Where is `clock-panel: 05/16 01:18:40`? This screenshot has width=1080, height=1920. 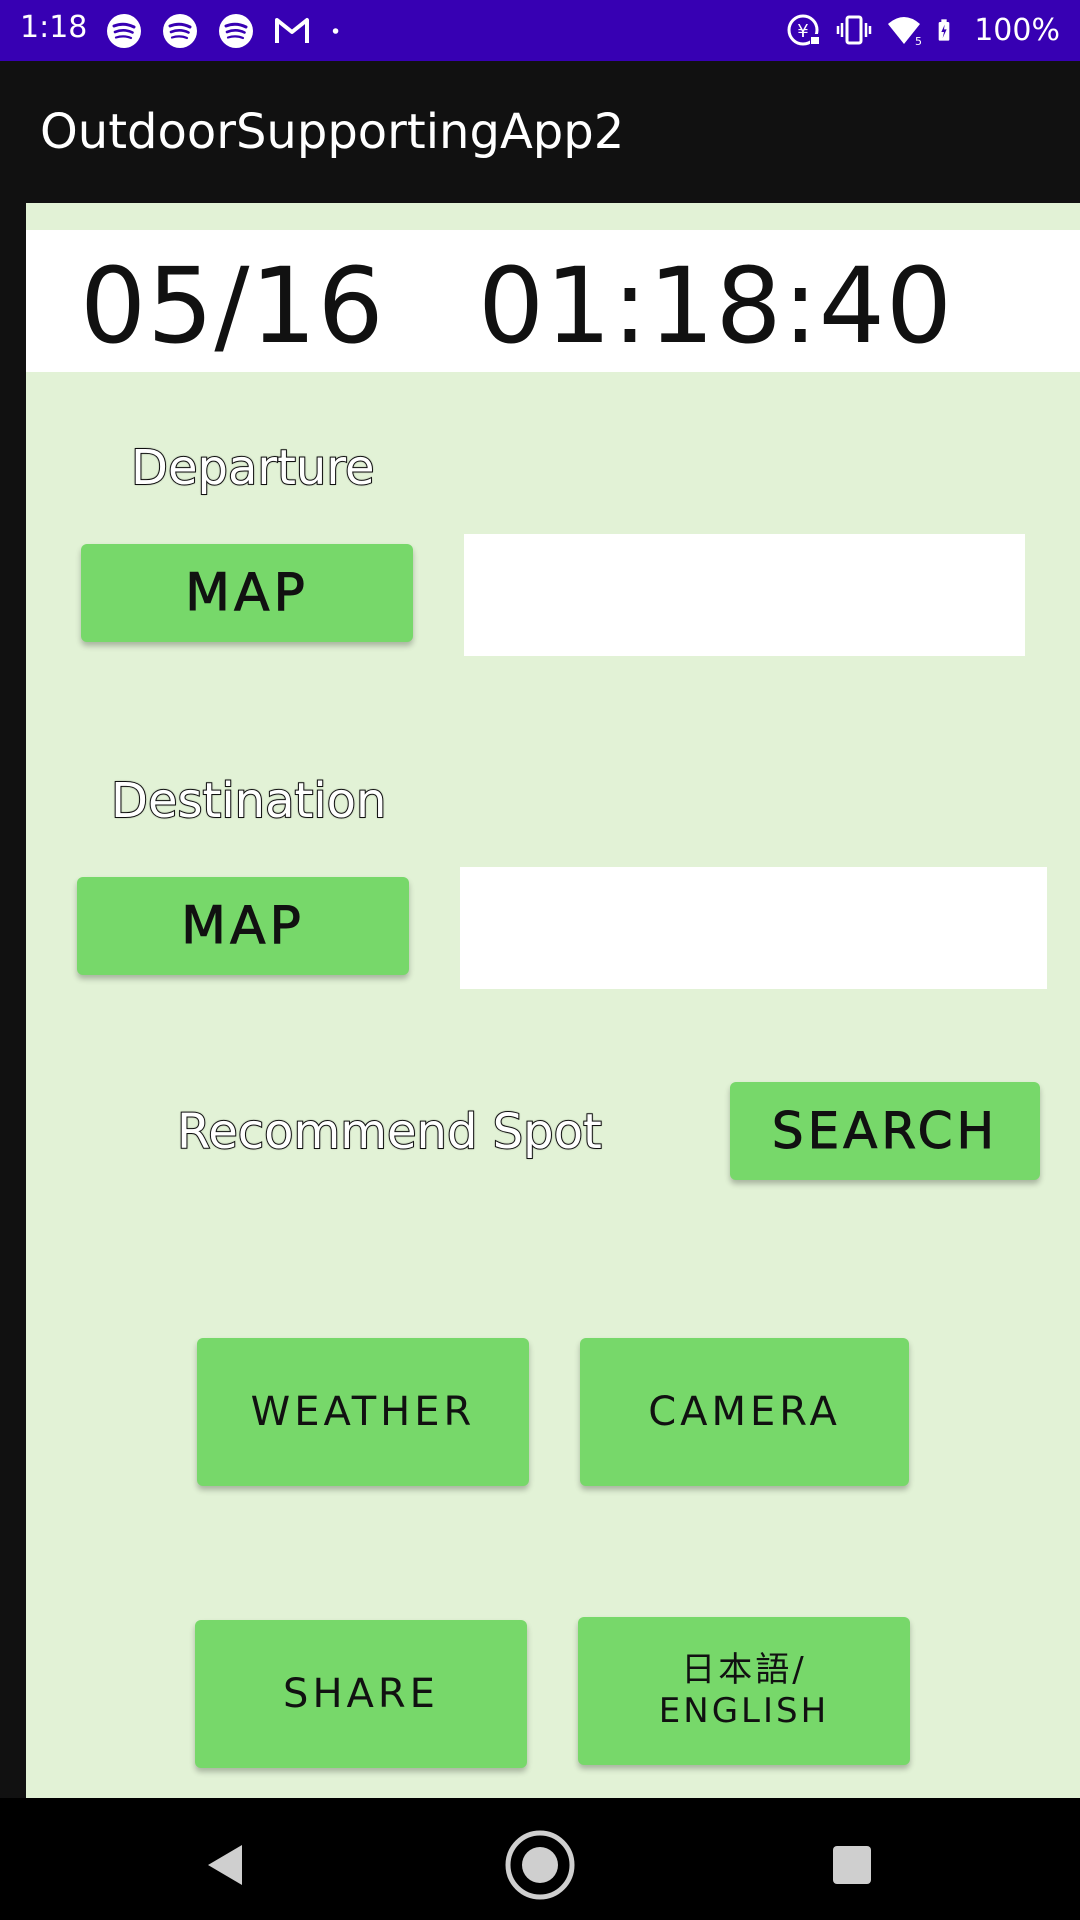
clock-panel: 05/16 01:18:40 is located at coordinates (553, 301).